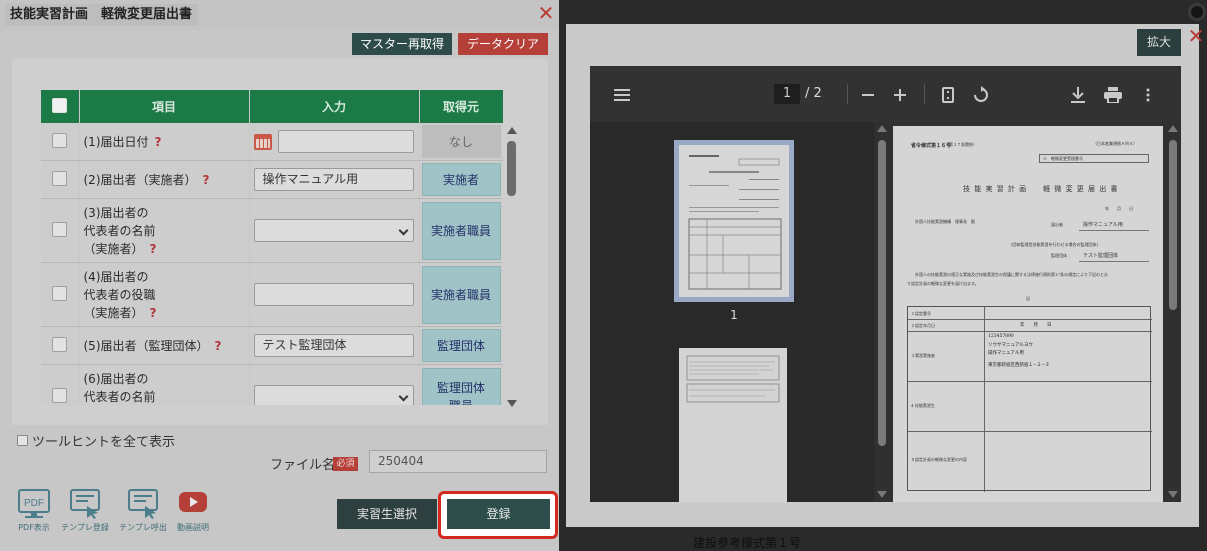 The image size is (1207, 551). What do you see at coordinates (948, 94) in the screenshot?
I see `fit-page-icon` at bounding box center [948, 94].